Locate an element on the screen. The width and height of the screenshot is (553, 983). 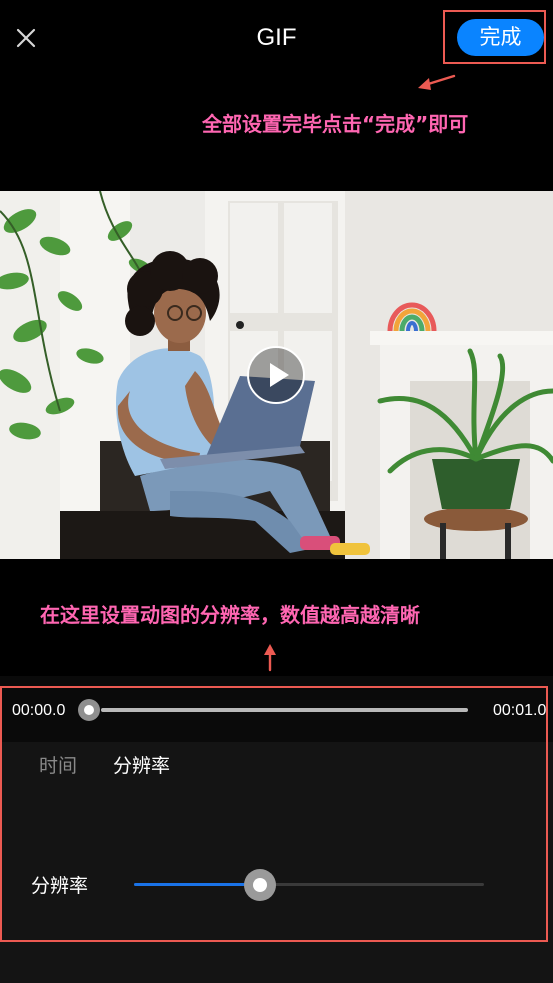
play-icon is located at coordinates (279, 375).